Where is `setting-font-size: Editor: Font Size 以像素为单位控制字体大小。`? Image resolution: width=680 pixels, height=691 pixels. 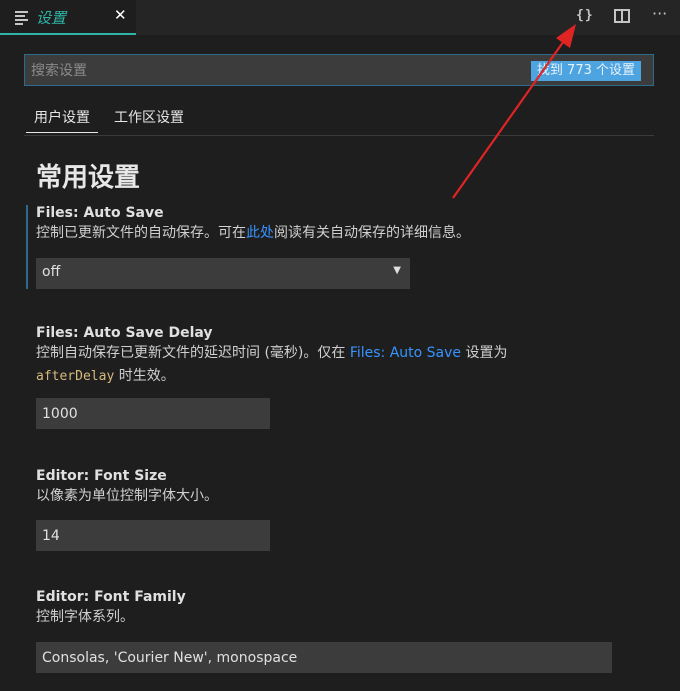
setting-font-size: Editor: Font Size 以像素为单位控制字体大小。 is located at coordinates (127, 488).